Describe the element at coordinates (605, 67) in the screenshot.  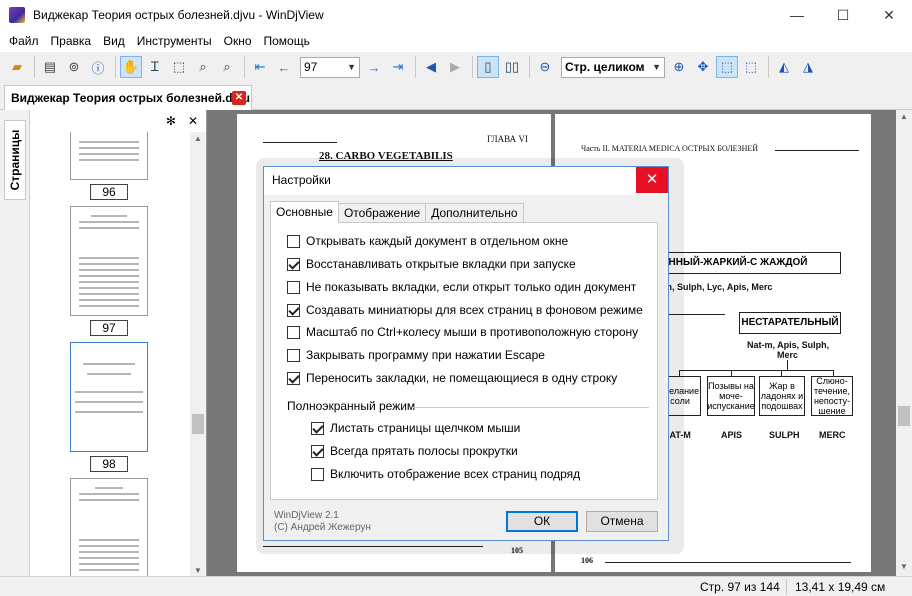
I see `zoom-value: Стр. целиком` at that location.